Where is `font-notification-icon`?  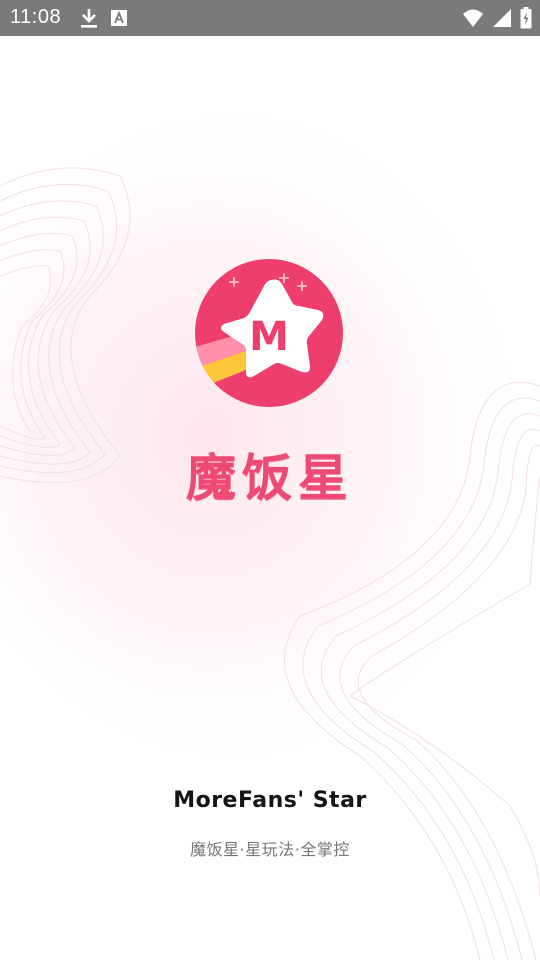
font-notification-icon is located at coordinates (119, 20).